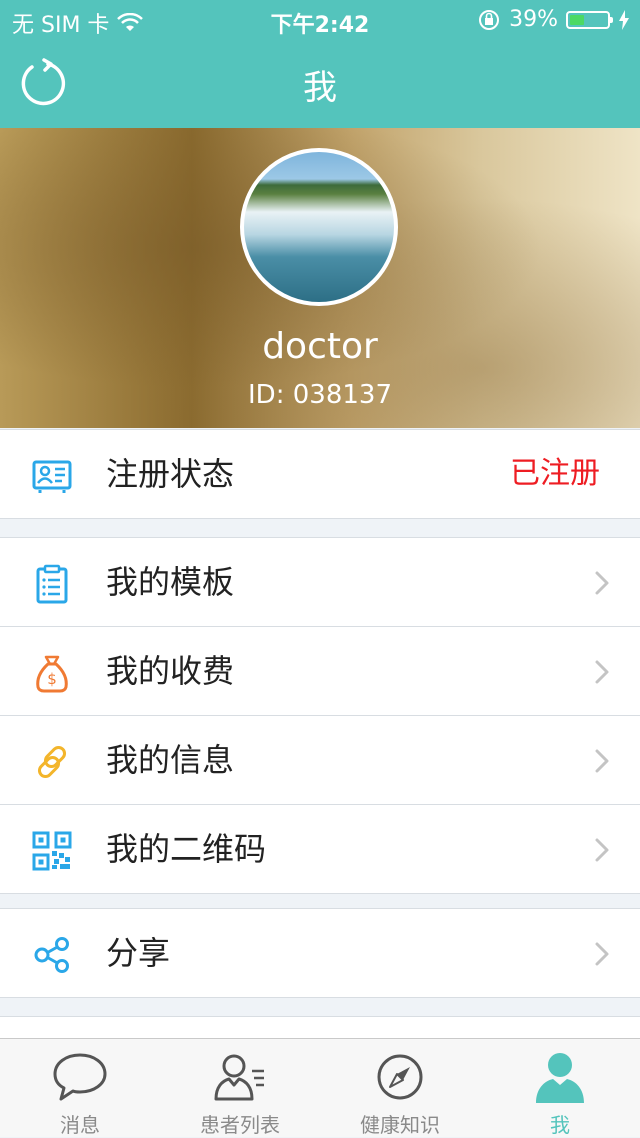 This screenshot has width=640, height=1138. I want to click on menu-item-label: 分享, so click(138, 953).